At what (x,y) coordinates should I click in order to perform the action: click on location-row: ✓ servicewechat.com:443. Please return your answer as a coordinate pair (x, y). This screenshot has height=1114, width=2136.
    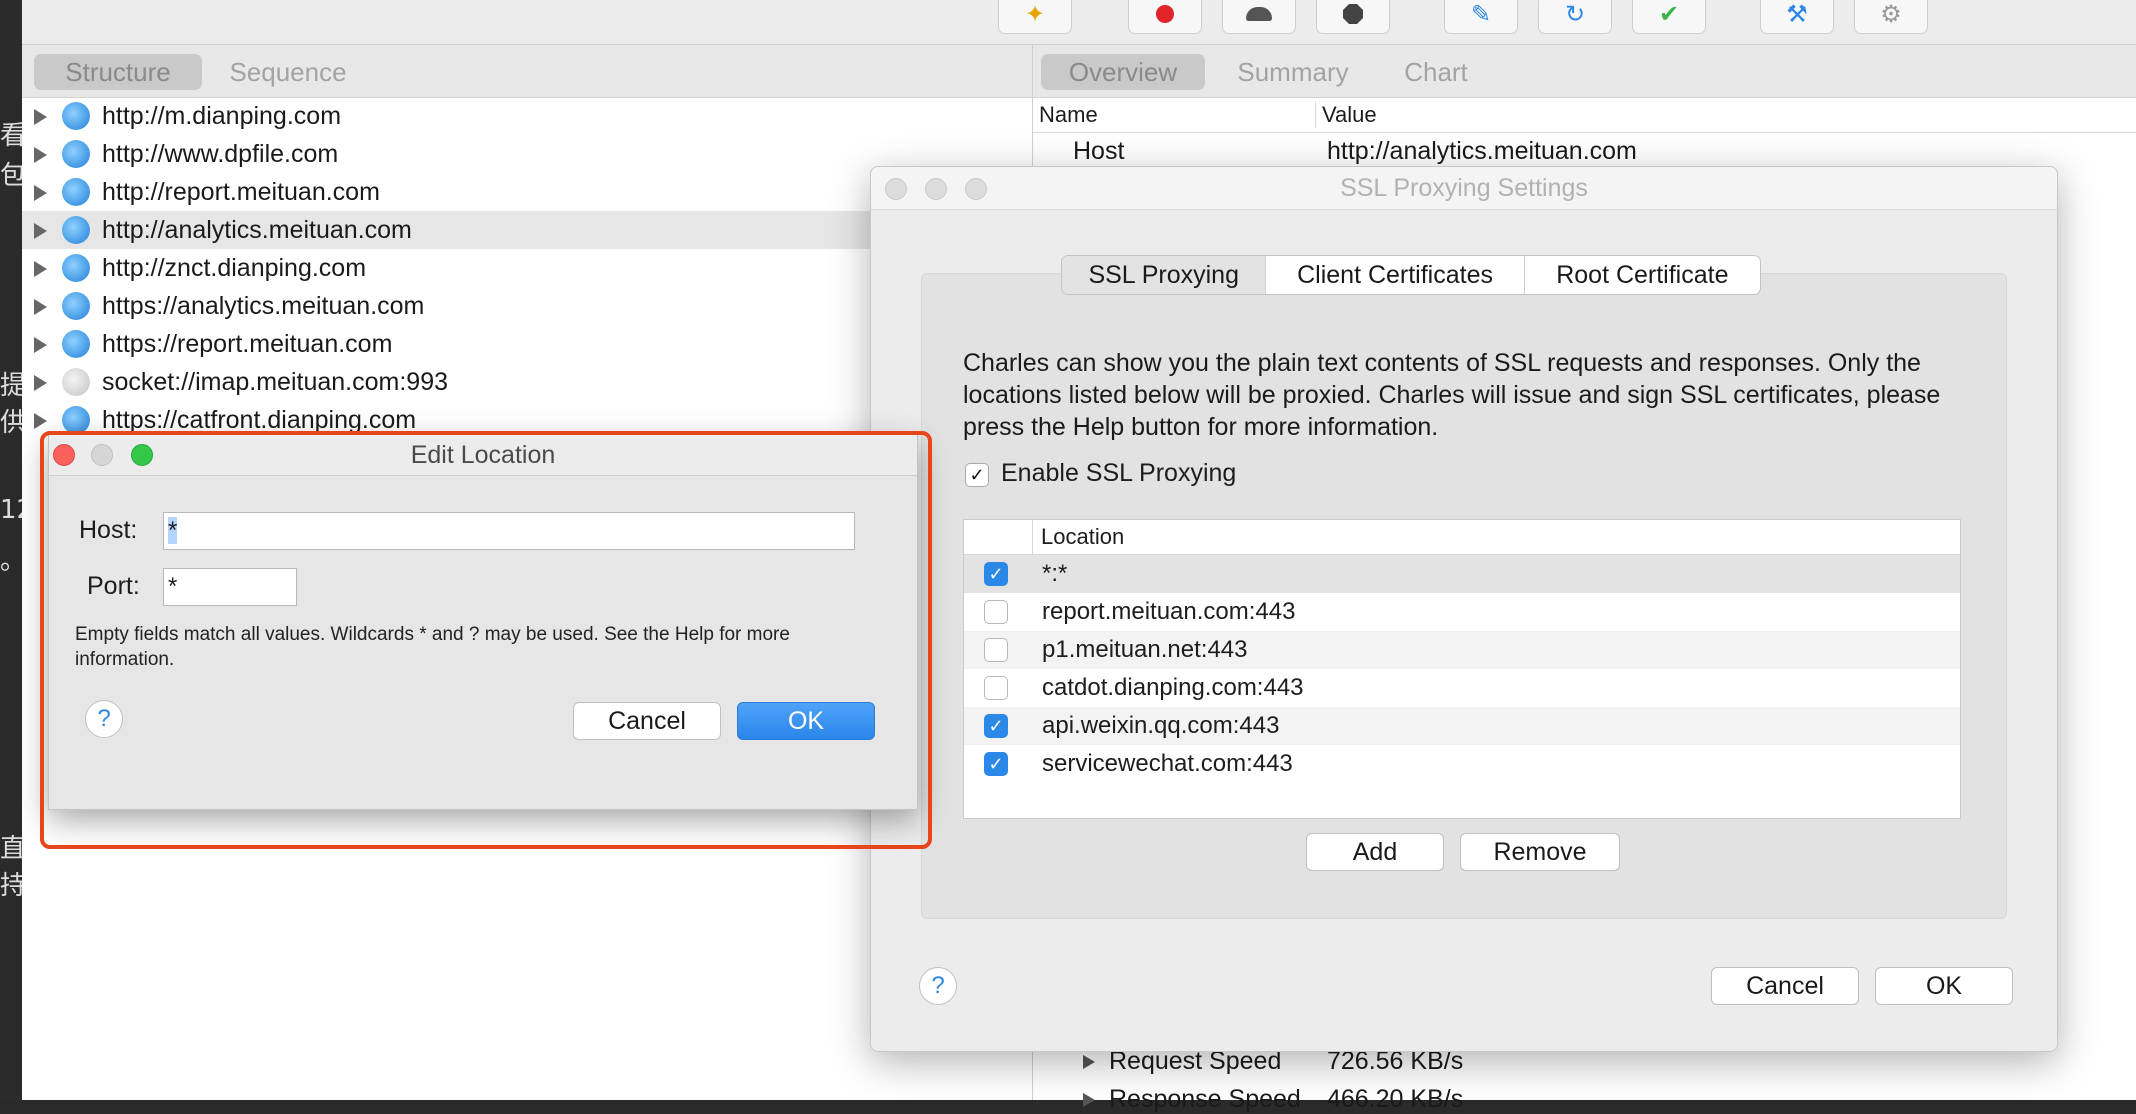
    Looking at the image, I should click on (1462, 764).